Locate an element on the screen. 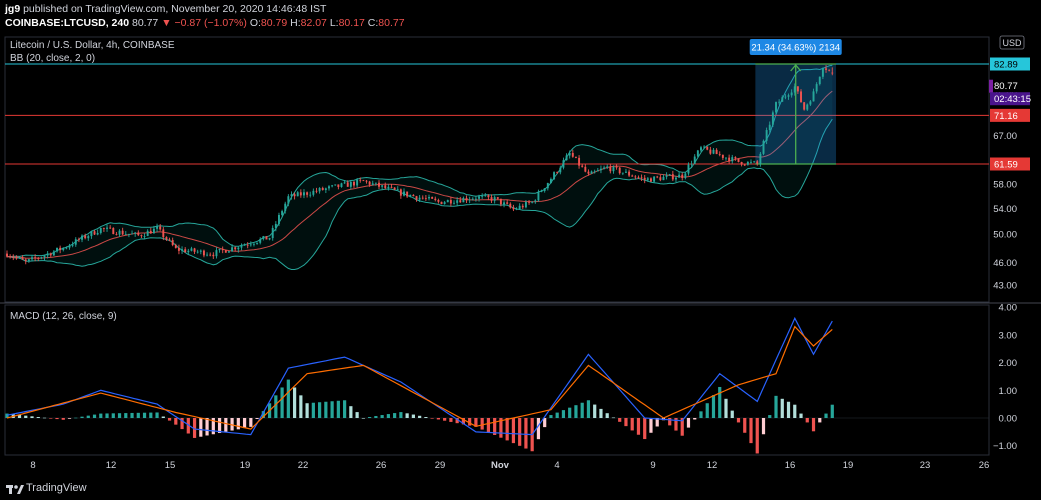 The height and width of the screenshot is (500, 1041). tradingview-brand: TradingView is located at coordinates (56, 488).